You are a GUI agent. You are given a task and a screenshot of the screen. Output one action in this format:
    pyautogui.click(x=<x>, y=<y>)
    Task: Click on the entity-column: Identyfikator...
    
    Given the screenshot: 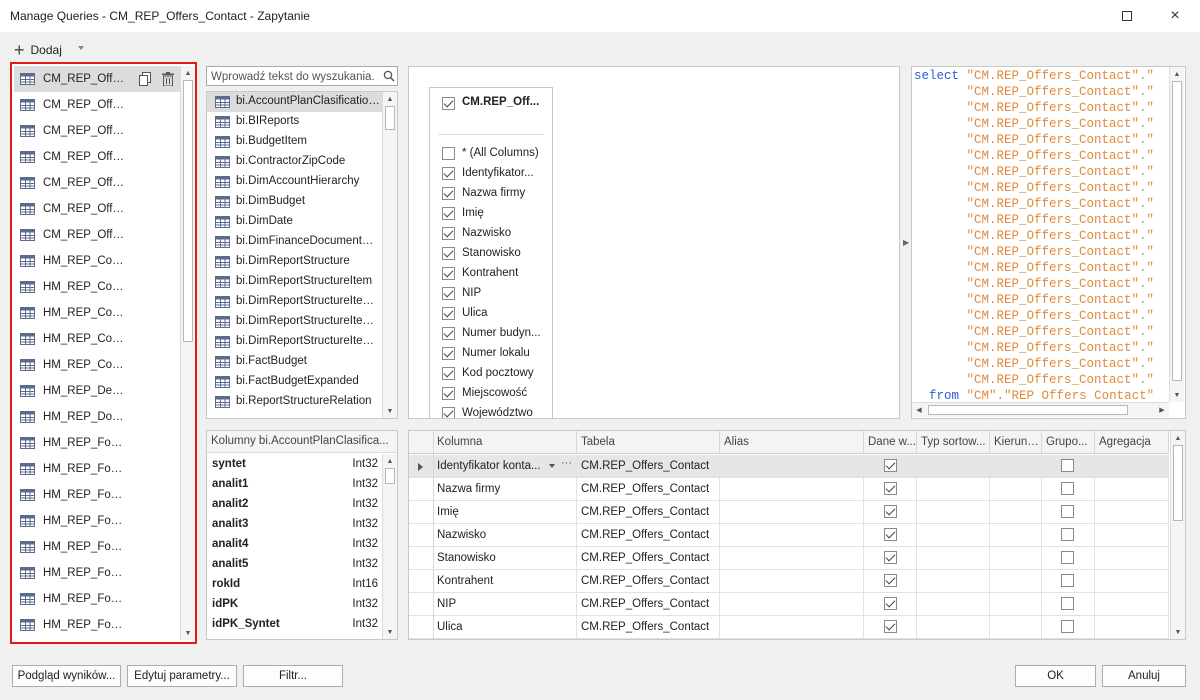 What is the action you would take?
    pyautogui.click(x=491, y=174)
    